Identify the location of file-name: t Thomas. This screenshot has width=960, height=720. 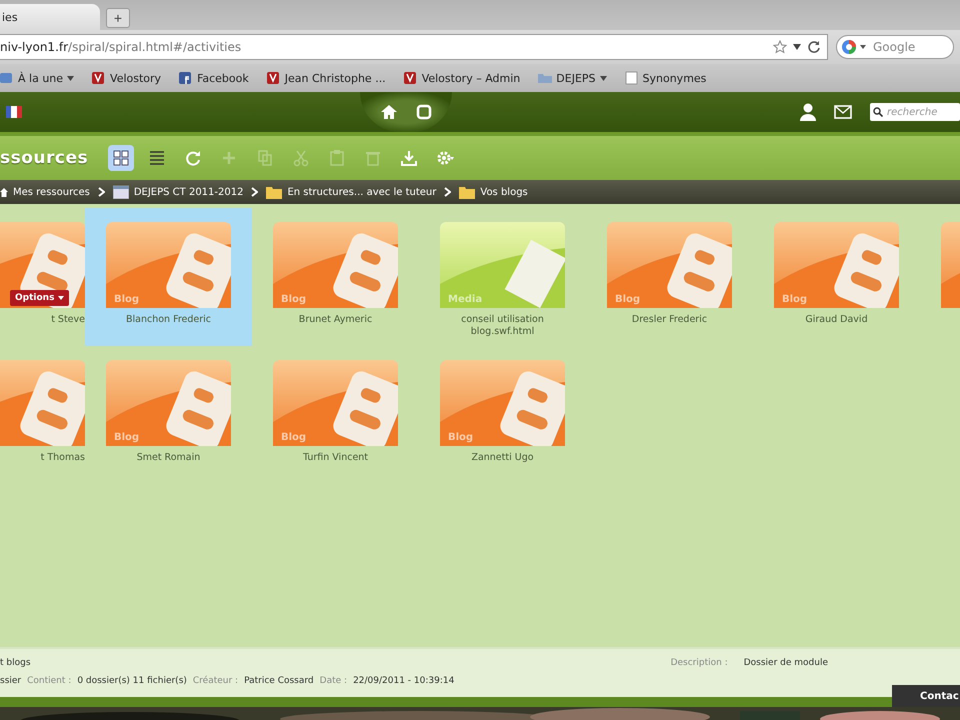
(62, 458).